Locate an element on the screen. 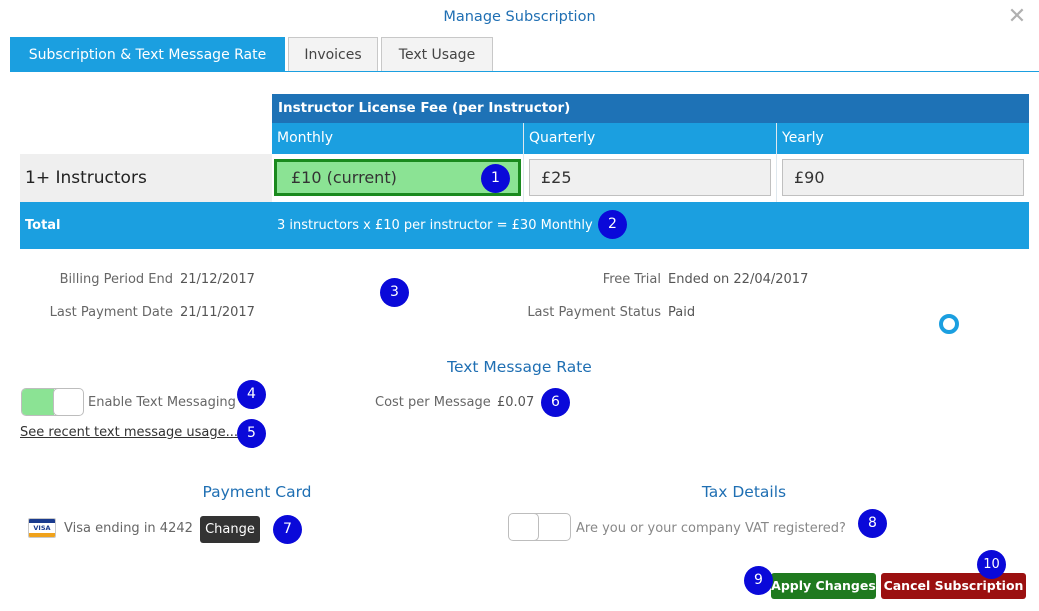 This screenshot has height=611, width=1039. last-payment-date-label: Last Payment Date is located at coordinates (111, 312).